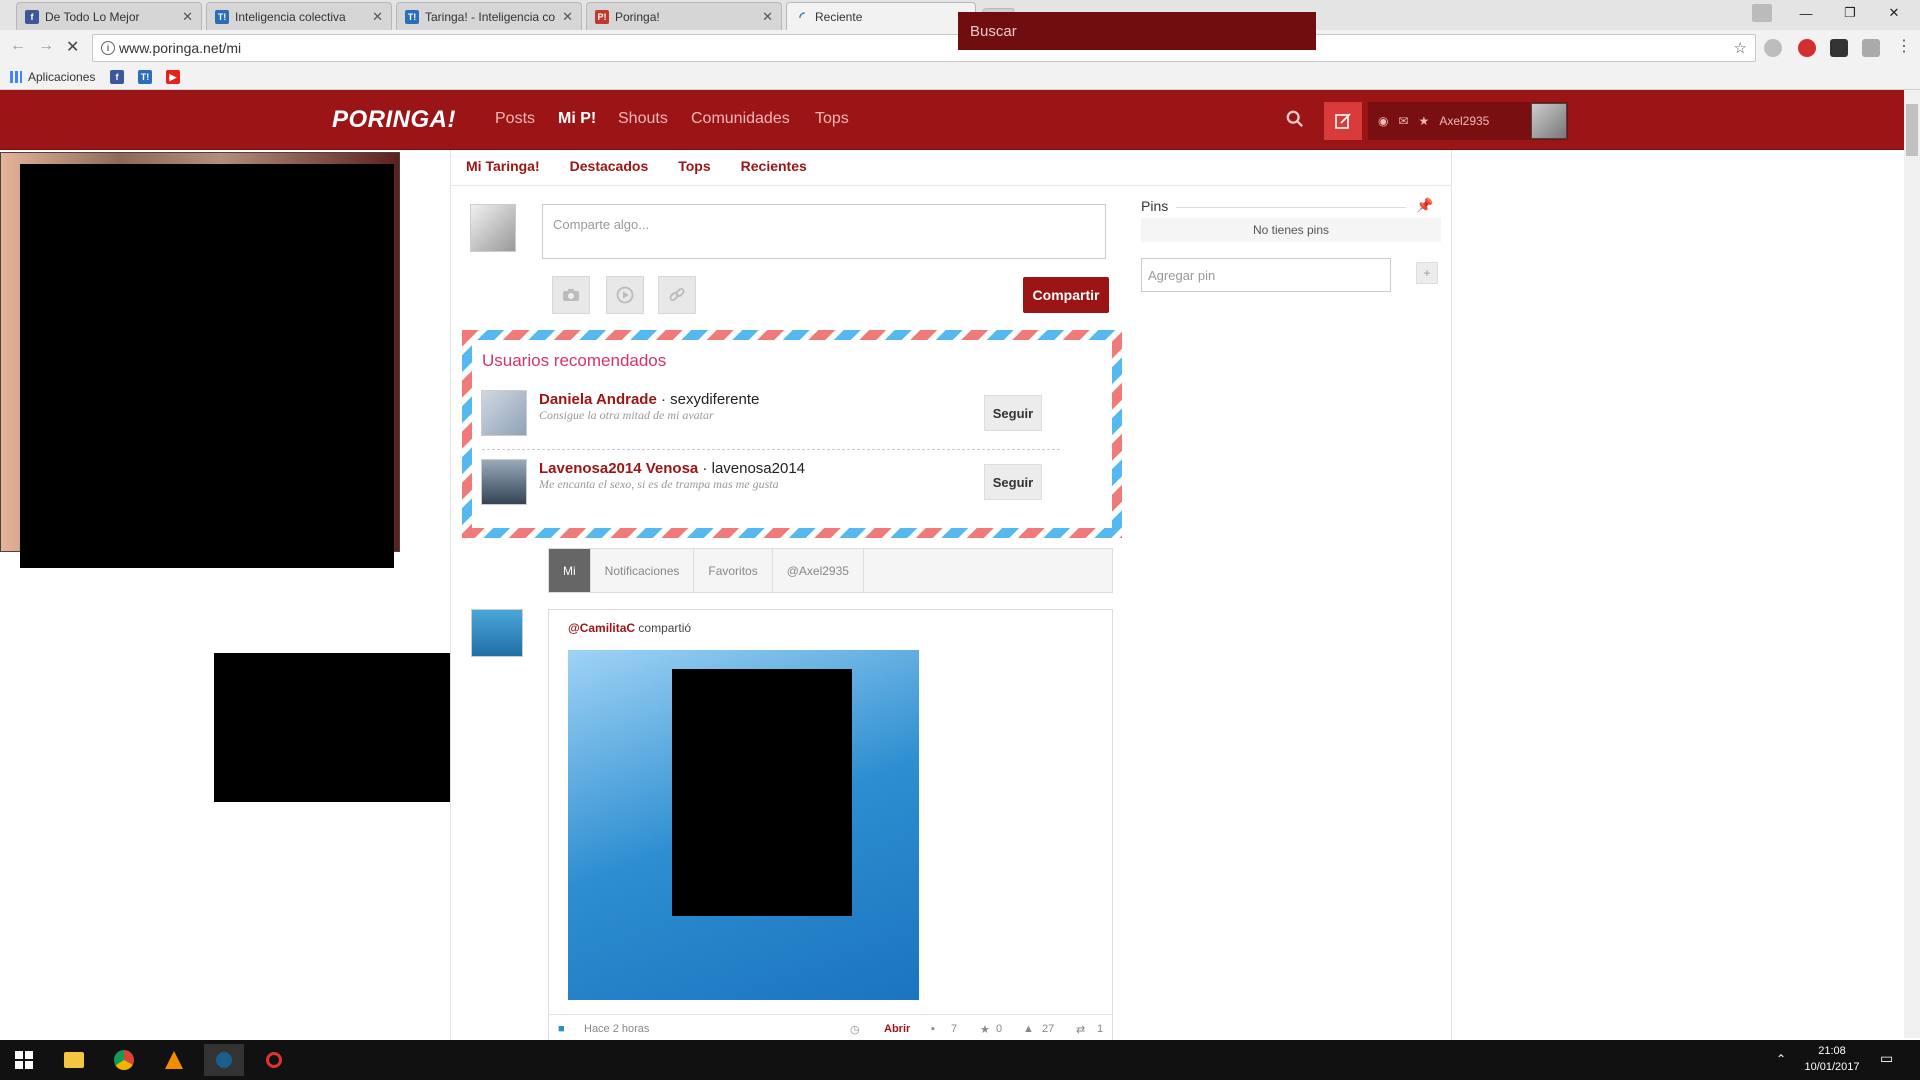  Describe the element at coordinates (577, 119) in the screenshot. I see `nav-mi-p: Mi P!` at that location.